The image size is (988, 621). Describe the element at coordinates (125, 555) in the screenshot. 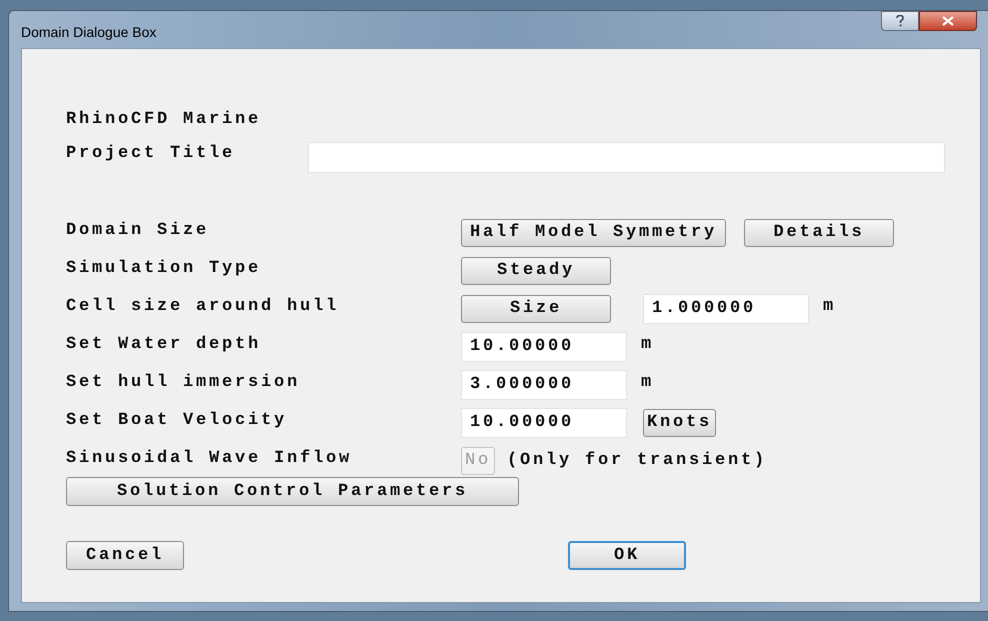

I see `dialog-button: Cancel` at that location.